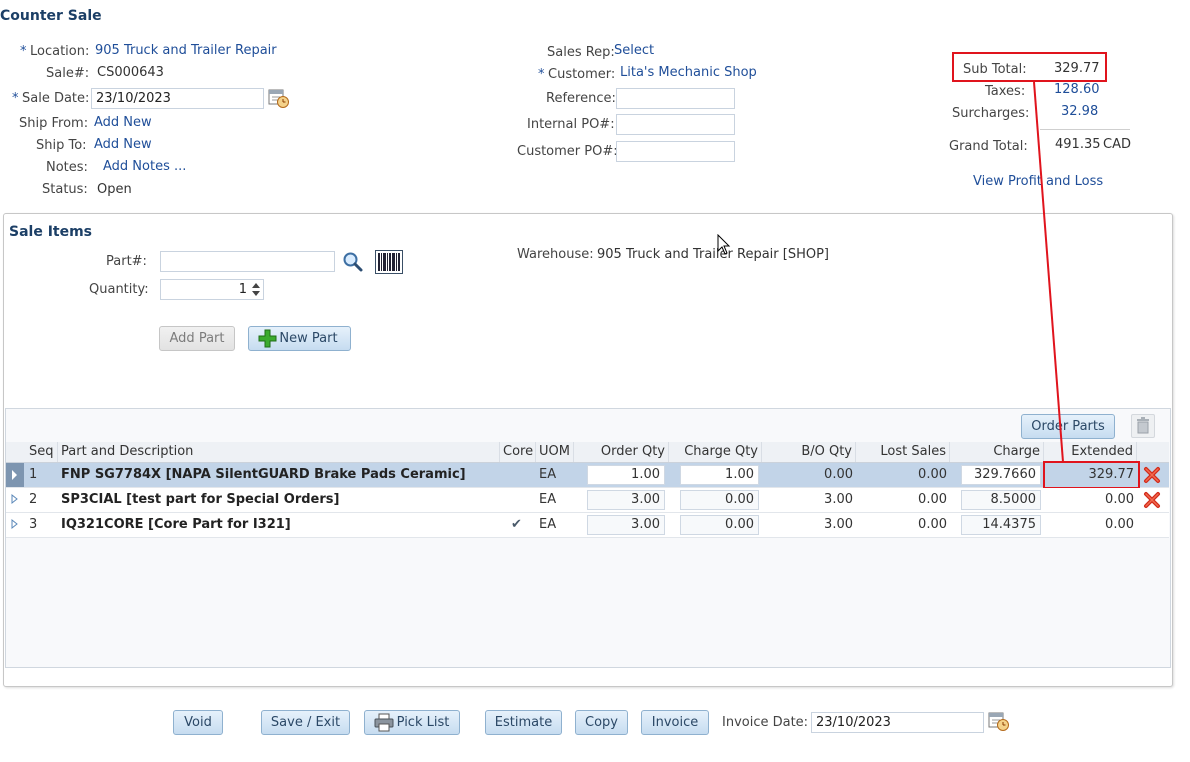  Describe the element at coordinates (384, 722) in the screenshot. I see `printer-icon` at that location.